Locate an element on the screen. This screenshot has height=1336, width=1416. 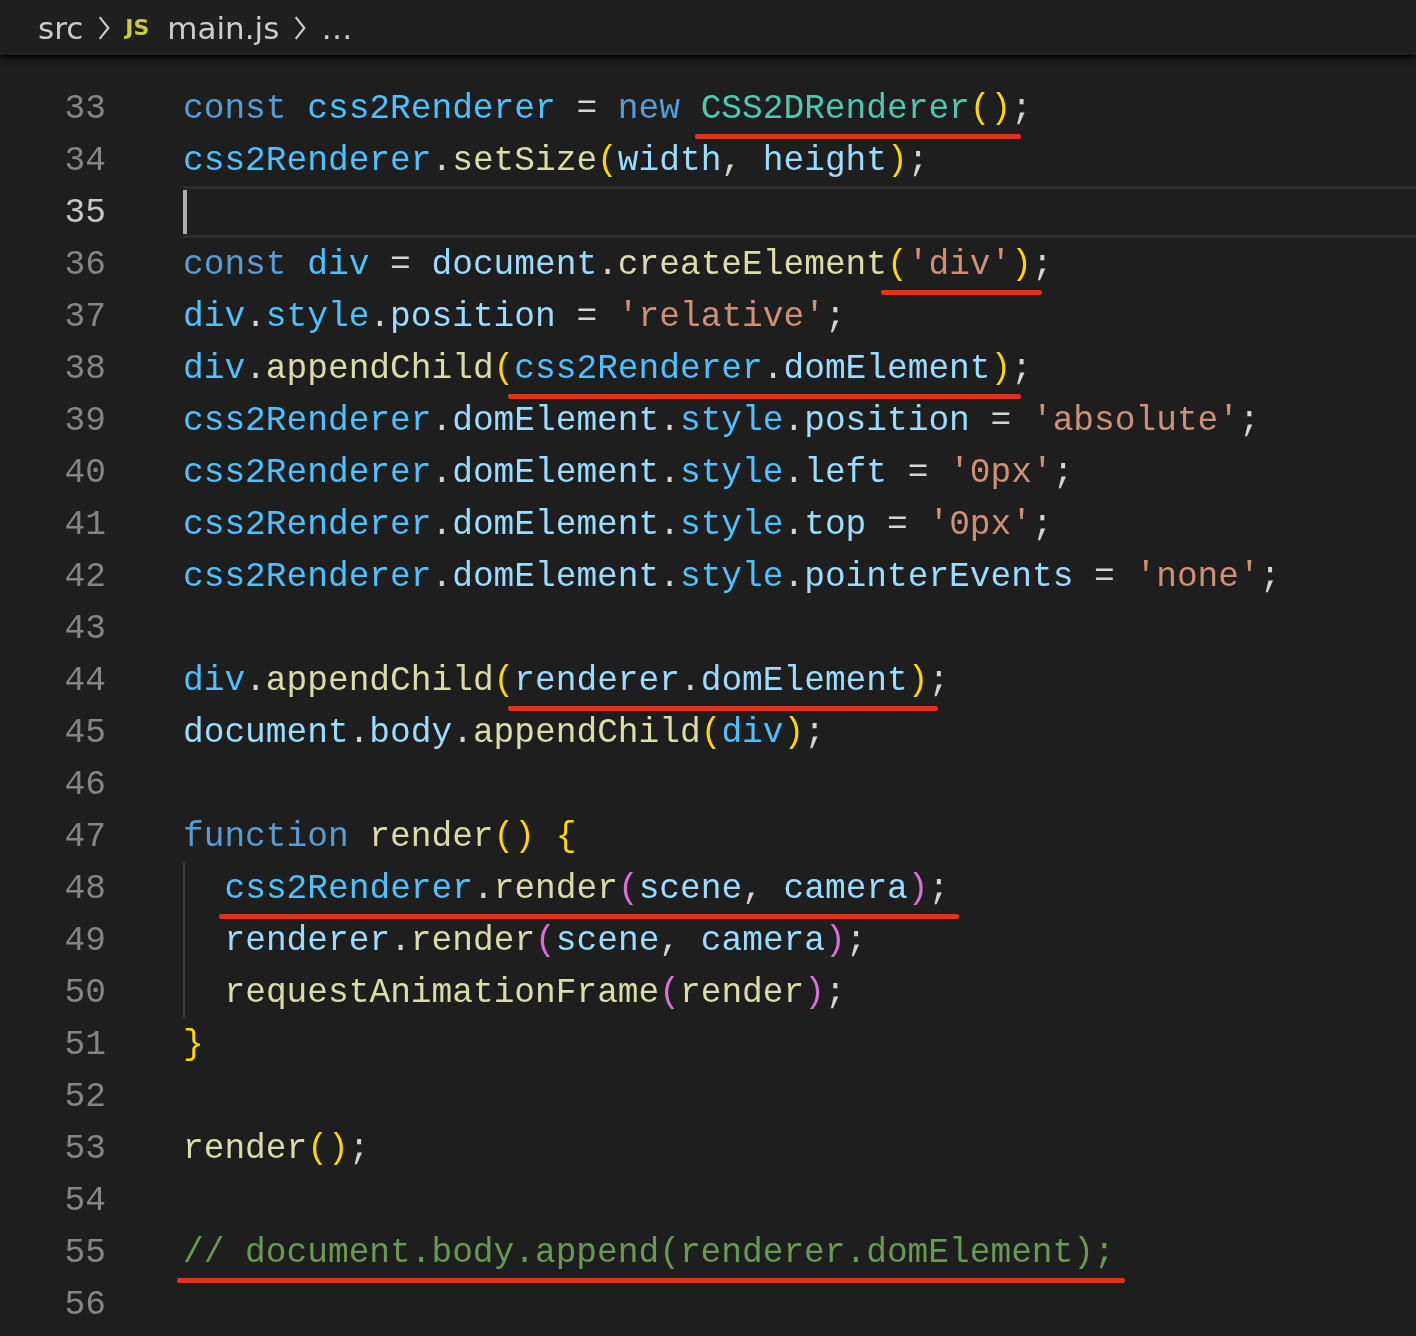
code-line: renderer.render(scene, camera); is located at coordinates (545, 940).